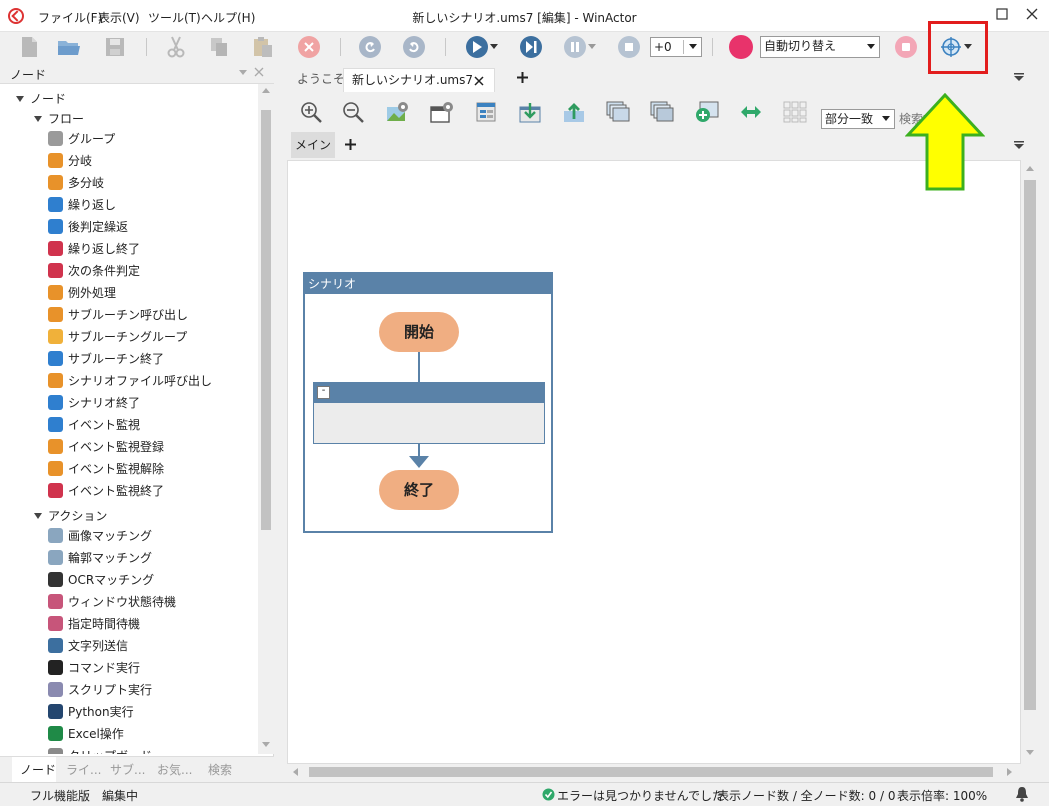 This screenshot has width=1049, height=806. Describe the element at coordinates (29, 47) in the screenshot. I see `new-file-button` at that location.